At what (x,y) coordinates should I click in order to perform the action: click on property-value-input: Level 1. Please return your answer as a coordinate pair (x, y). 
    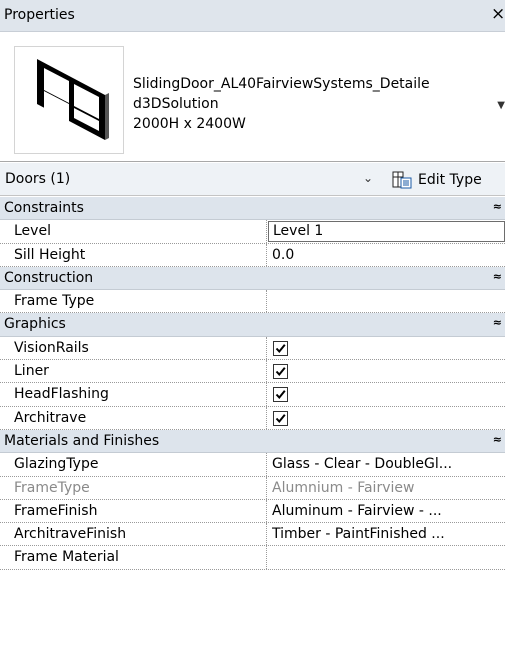
    Looking at the image, I should click on (386, 232).